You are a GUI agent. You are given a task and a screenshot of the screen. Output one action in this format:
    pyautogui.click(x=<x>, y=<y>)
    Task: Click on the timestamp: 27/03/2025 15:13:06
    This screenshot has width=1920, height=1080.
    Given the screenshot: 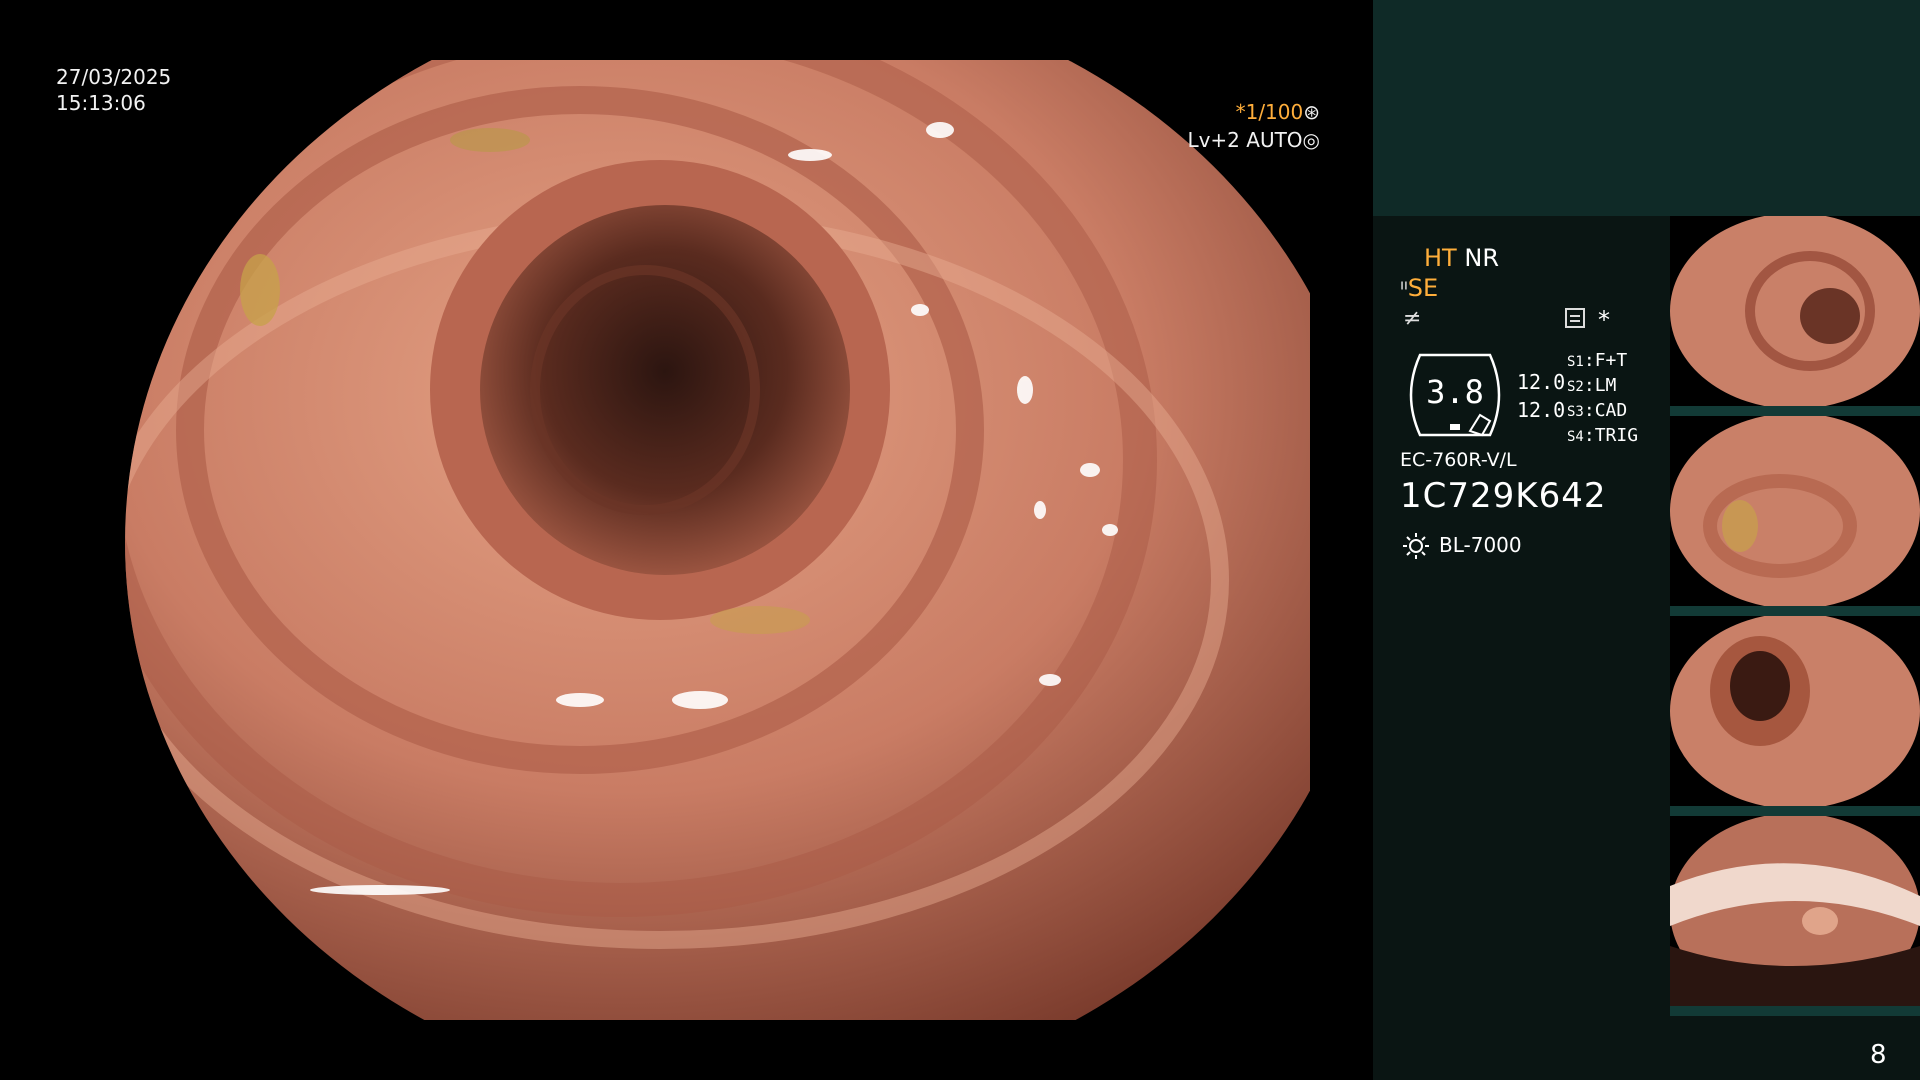 What is the action you would take?
    pyautogui.click(x=113, y=90)
    